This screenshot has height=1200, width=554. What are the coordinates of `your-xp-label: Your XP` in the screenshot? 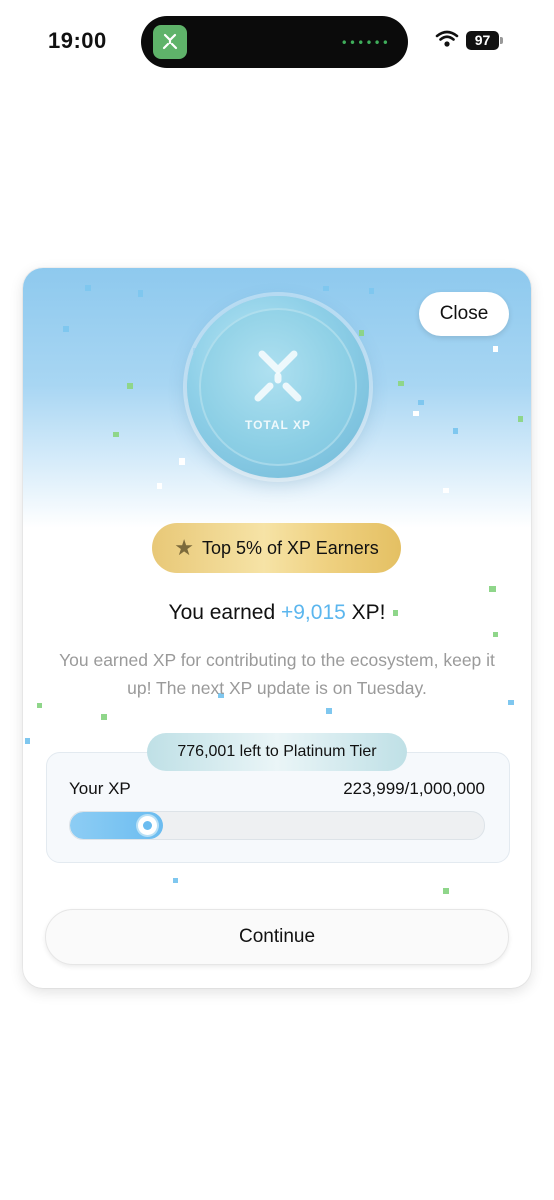 It's located at (100, 788).